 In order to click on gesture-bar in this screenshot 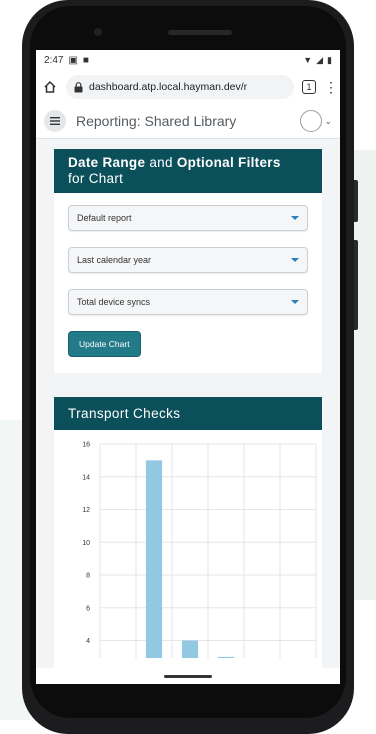, I will do `click(188, 676)`.